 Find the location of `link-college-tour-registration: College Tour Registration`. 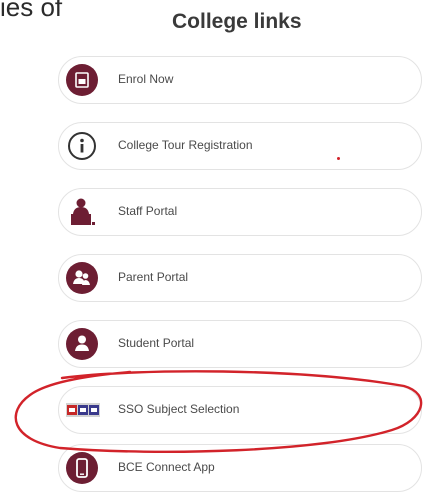

link-college-tour-registration: College Tour Registration is located at coordinates (240, 146).